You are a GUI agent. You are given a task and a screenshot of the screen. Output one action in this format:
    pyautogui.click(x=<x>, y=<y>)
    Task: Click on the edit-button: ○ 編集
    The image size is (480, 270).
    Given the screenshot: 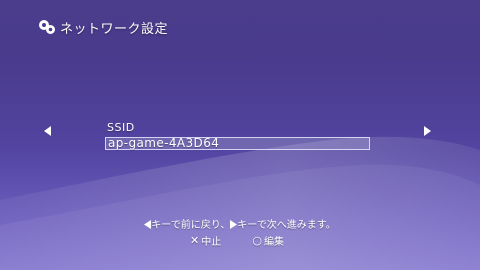 What is the action you would take?
    pyautogui.click(x=268, y=240)
    